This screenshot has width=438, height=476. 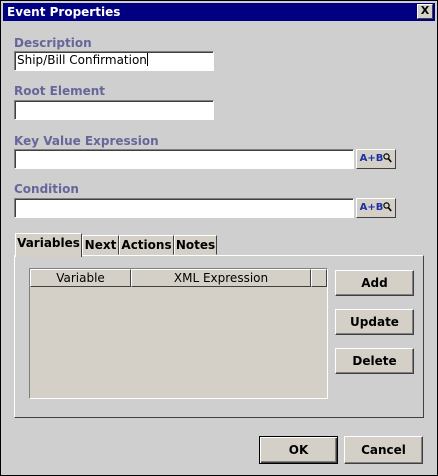 What do you see at coordinates (48, 245) in the screenshot?
I see `tab-variables: Variables` at bounding box center [48, 245].